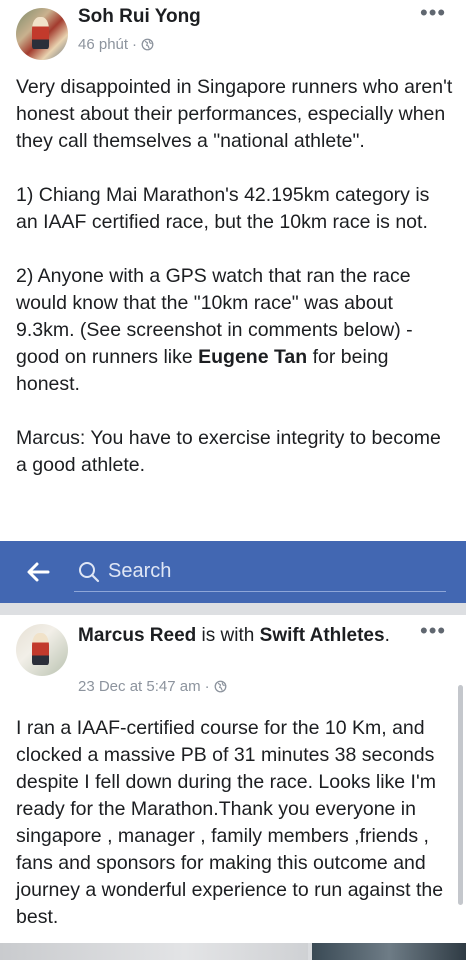  Describe the element at coordinates (137, 635) in the screenshot. I see `author-name: Marcus Reed` at that location.